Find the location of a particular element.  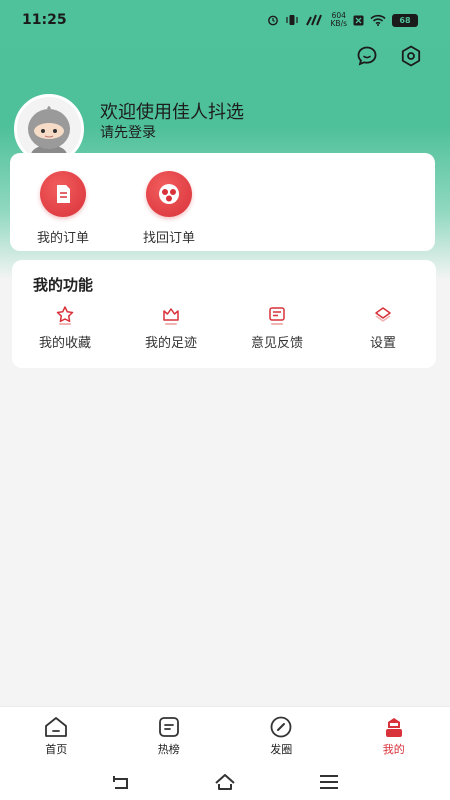

footprints-button: 我的足迹 is located at coordinates (171, 327).